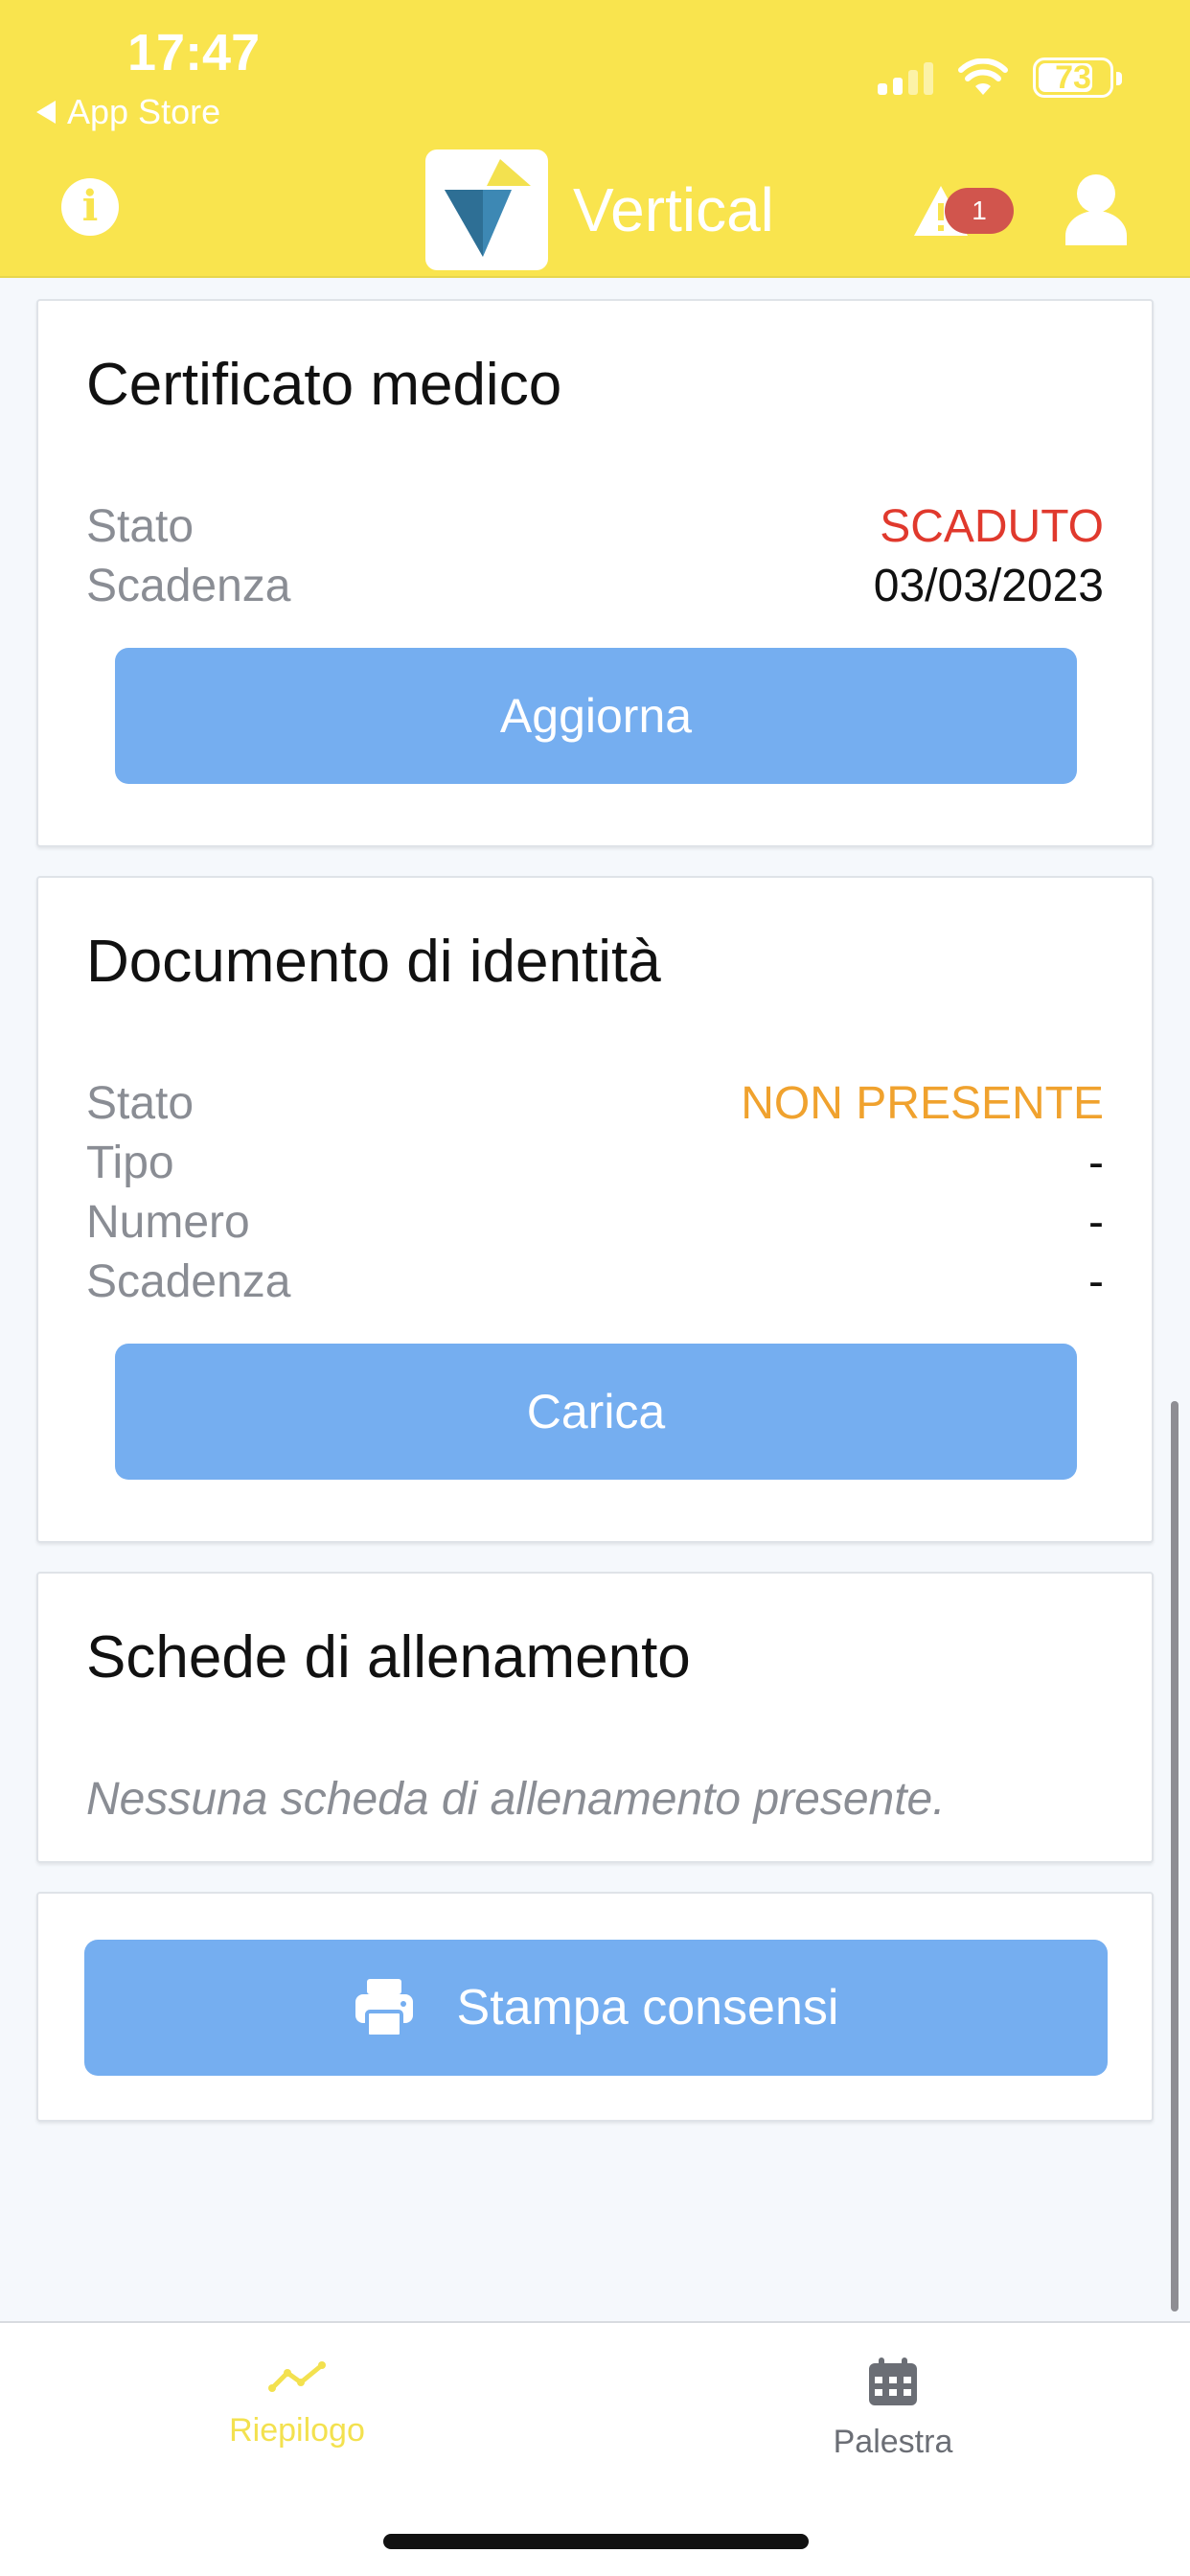  Describe the element at coordinates (983, 76) in the screenshot. I see `wifi-icon` at that location.